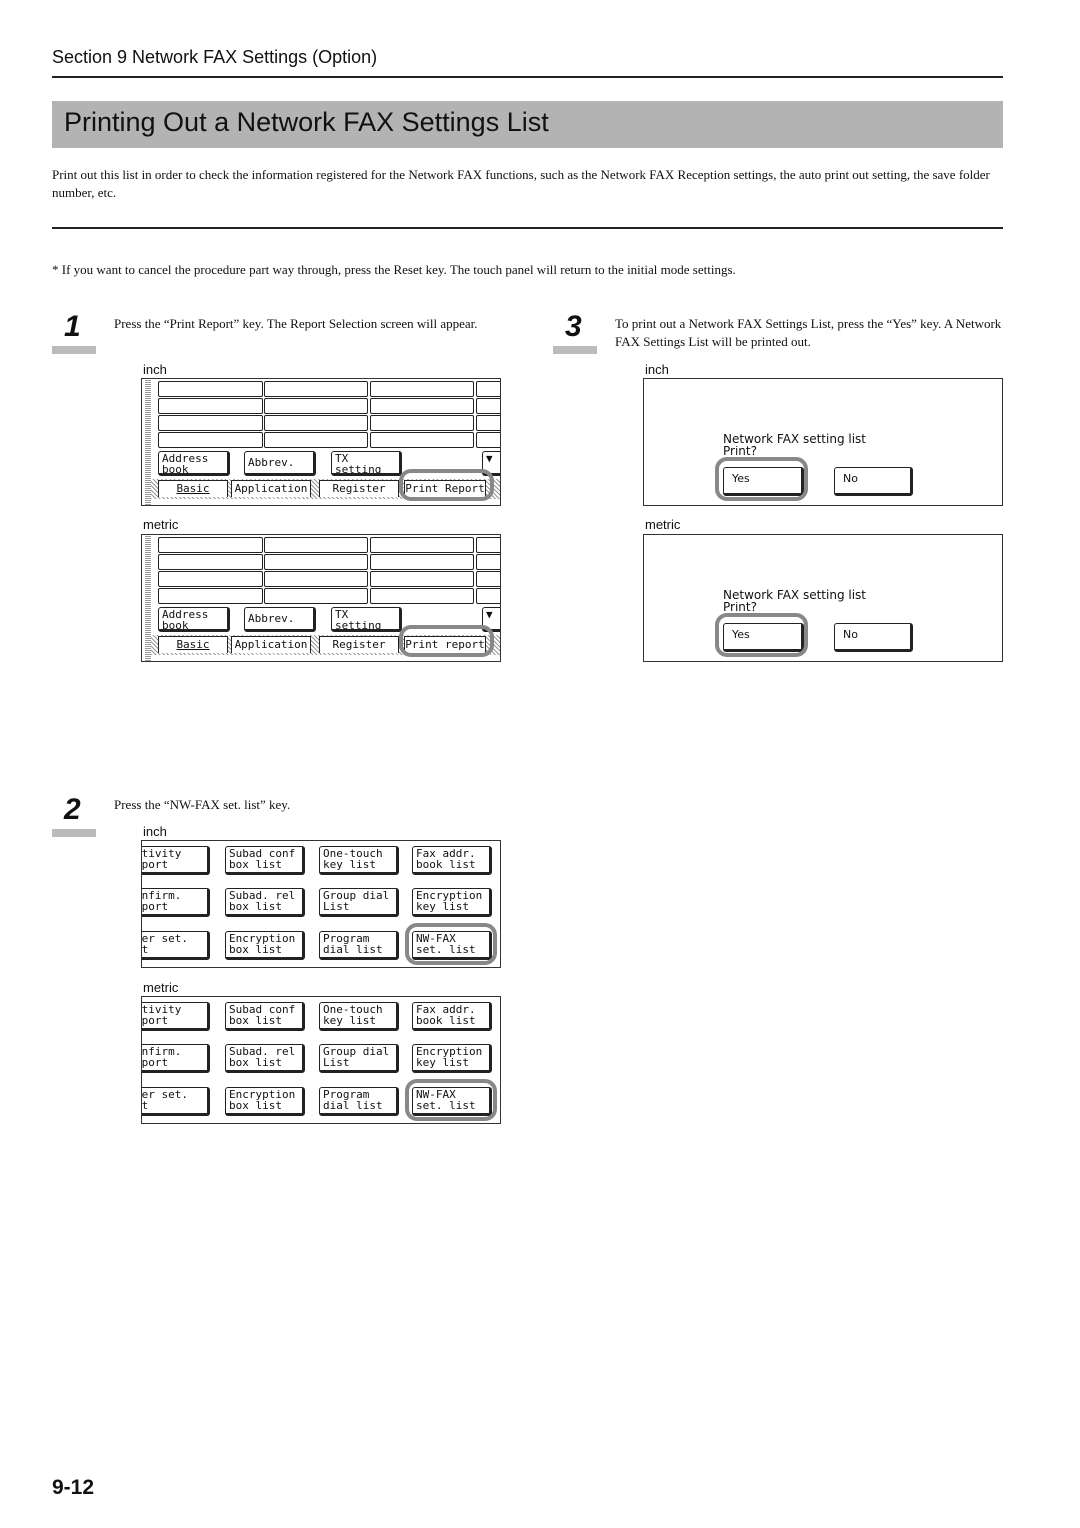 This screenshot has width=1080, height=1528. Describe the element at coordinates (73, 1487) in the screenshot. I see `page-number: 9-12` at that location.